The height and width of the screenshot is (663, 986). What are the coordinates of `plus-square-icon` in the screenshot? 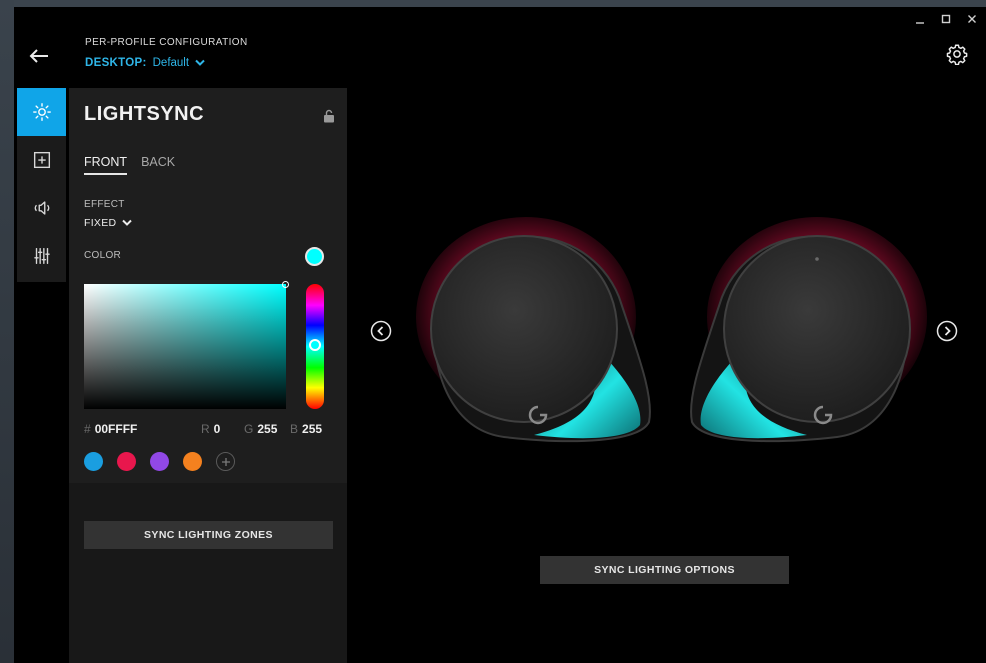 It's located at (41, 160).